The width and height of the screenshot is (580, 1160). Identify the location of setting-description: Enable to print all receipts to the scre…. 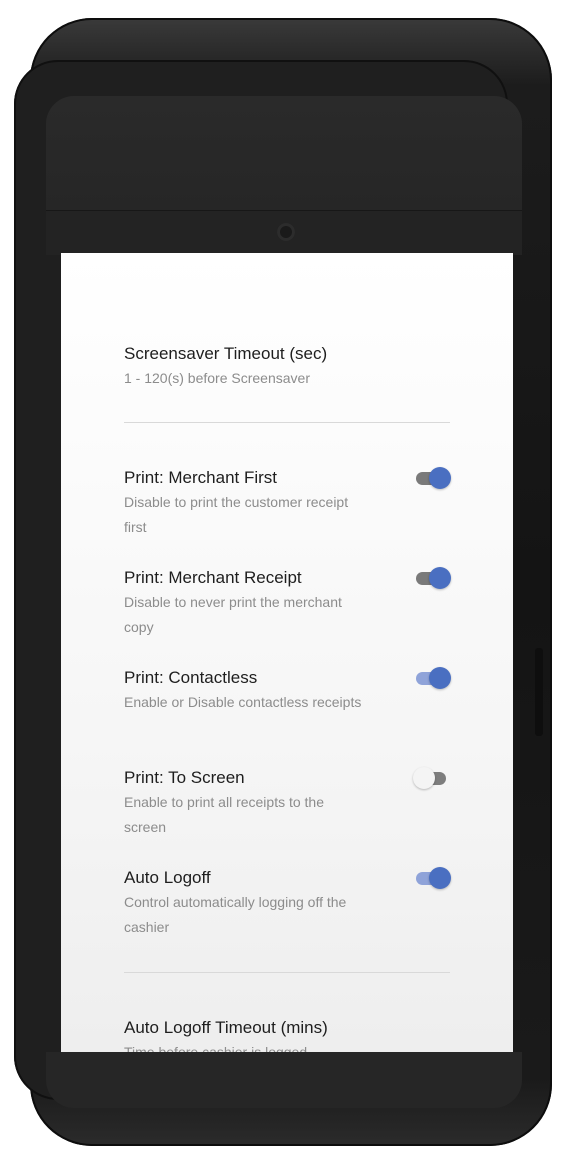
(224, 814).